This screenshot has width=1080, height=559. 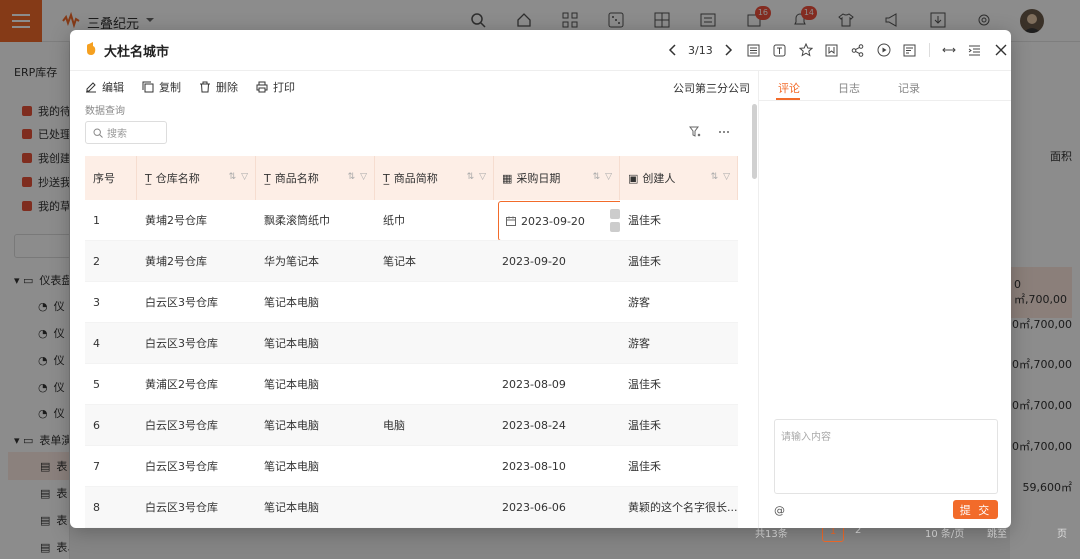 What do you see at coordinates (754, 141) in the screenshot?
I see `table-scrollbar` at bounding box center [754, 141].